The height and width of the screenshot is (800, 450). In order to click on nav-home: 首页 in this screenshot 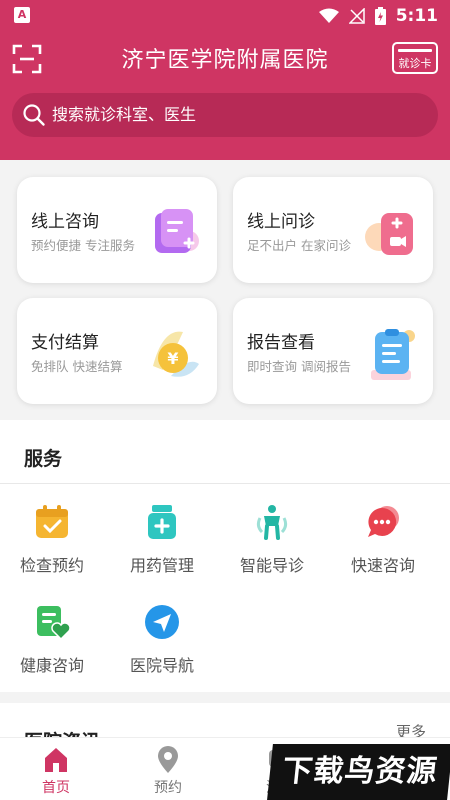, I will do `click(56, 769)`.